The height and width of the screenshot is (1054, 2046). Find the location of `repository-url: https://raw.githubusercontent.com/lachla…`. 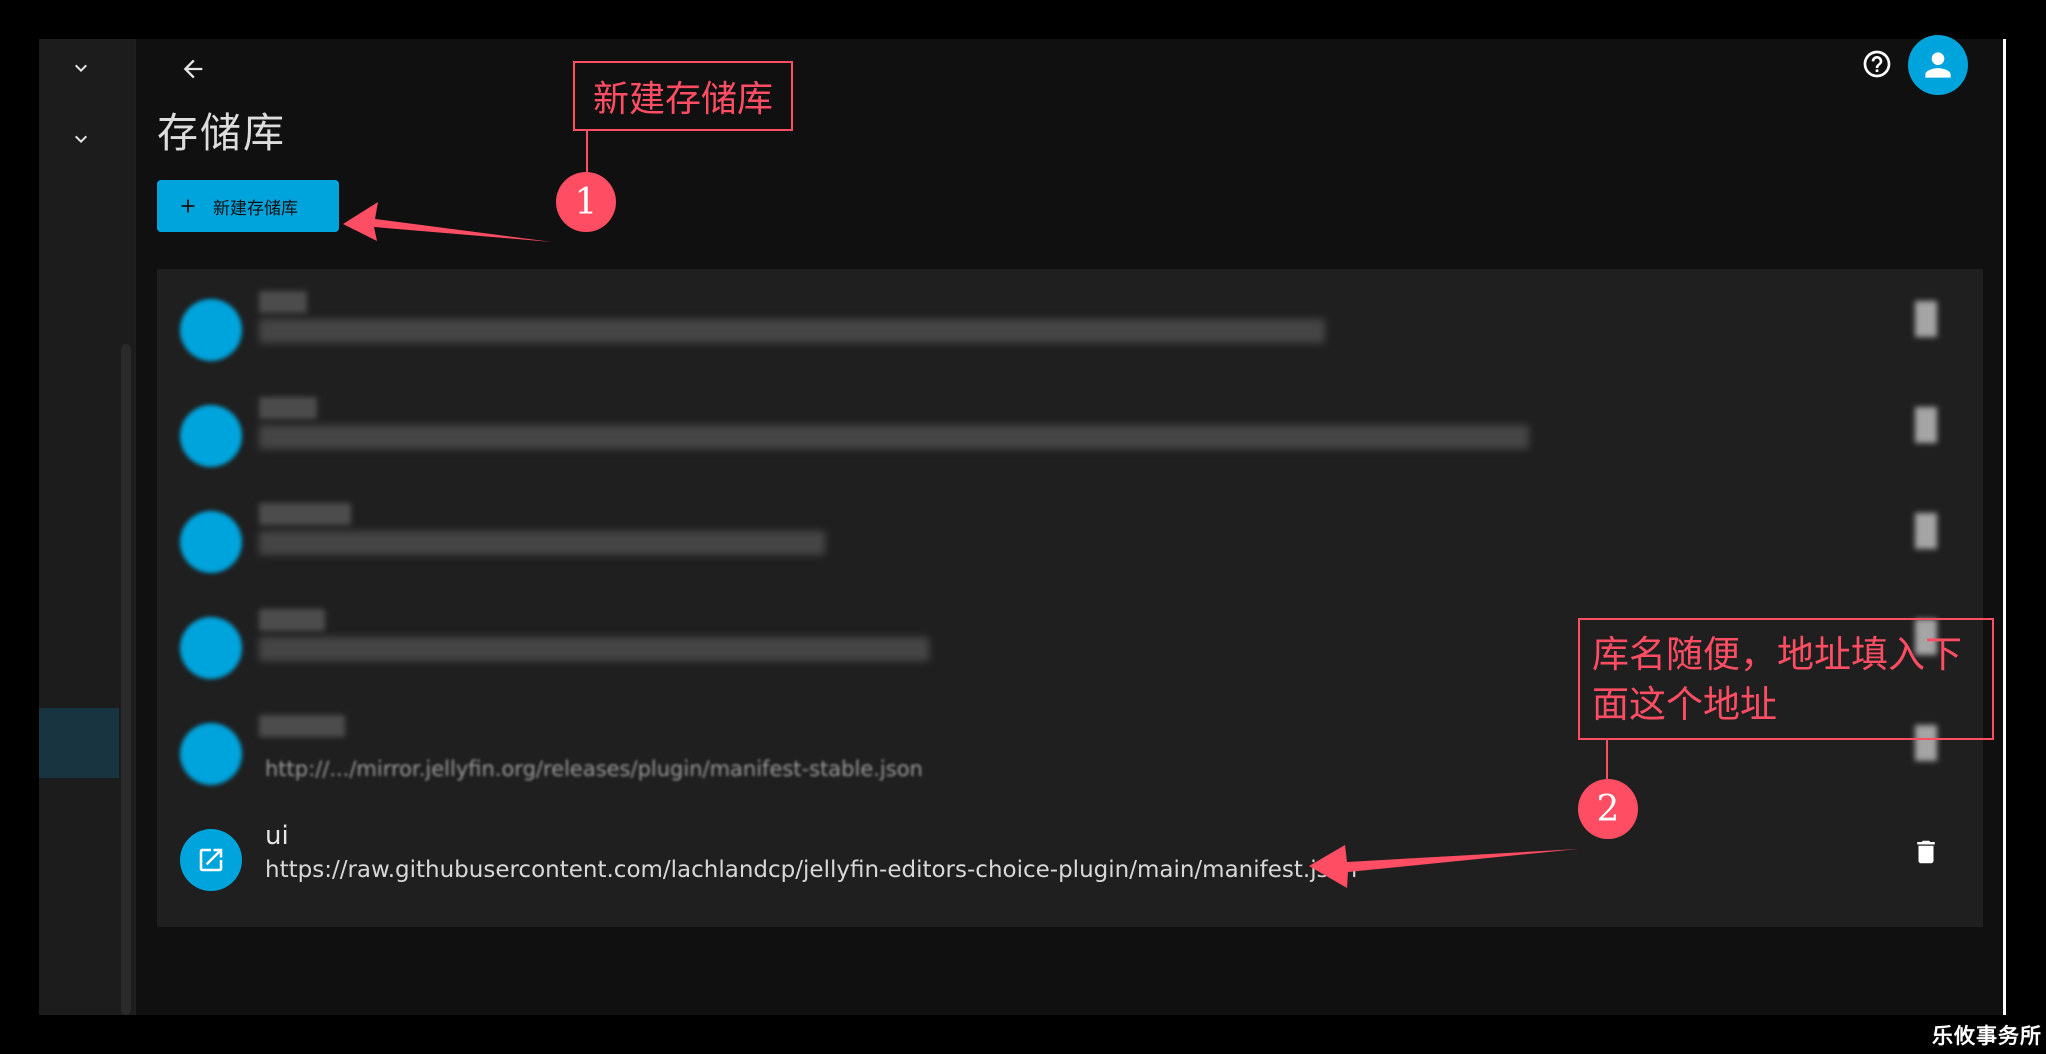

repository-url: https://raw.githubusercontent.com/lachla… is located at coordinates (811, 870).